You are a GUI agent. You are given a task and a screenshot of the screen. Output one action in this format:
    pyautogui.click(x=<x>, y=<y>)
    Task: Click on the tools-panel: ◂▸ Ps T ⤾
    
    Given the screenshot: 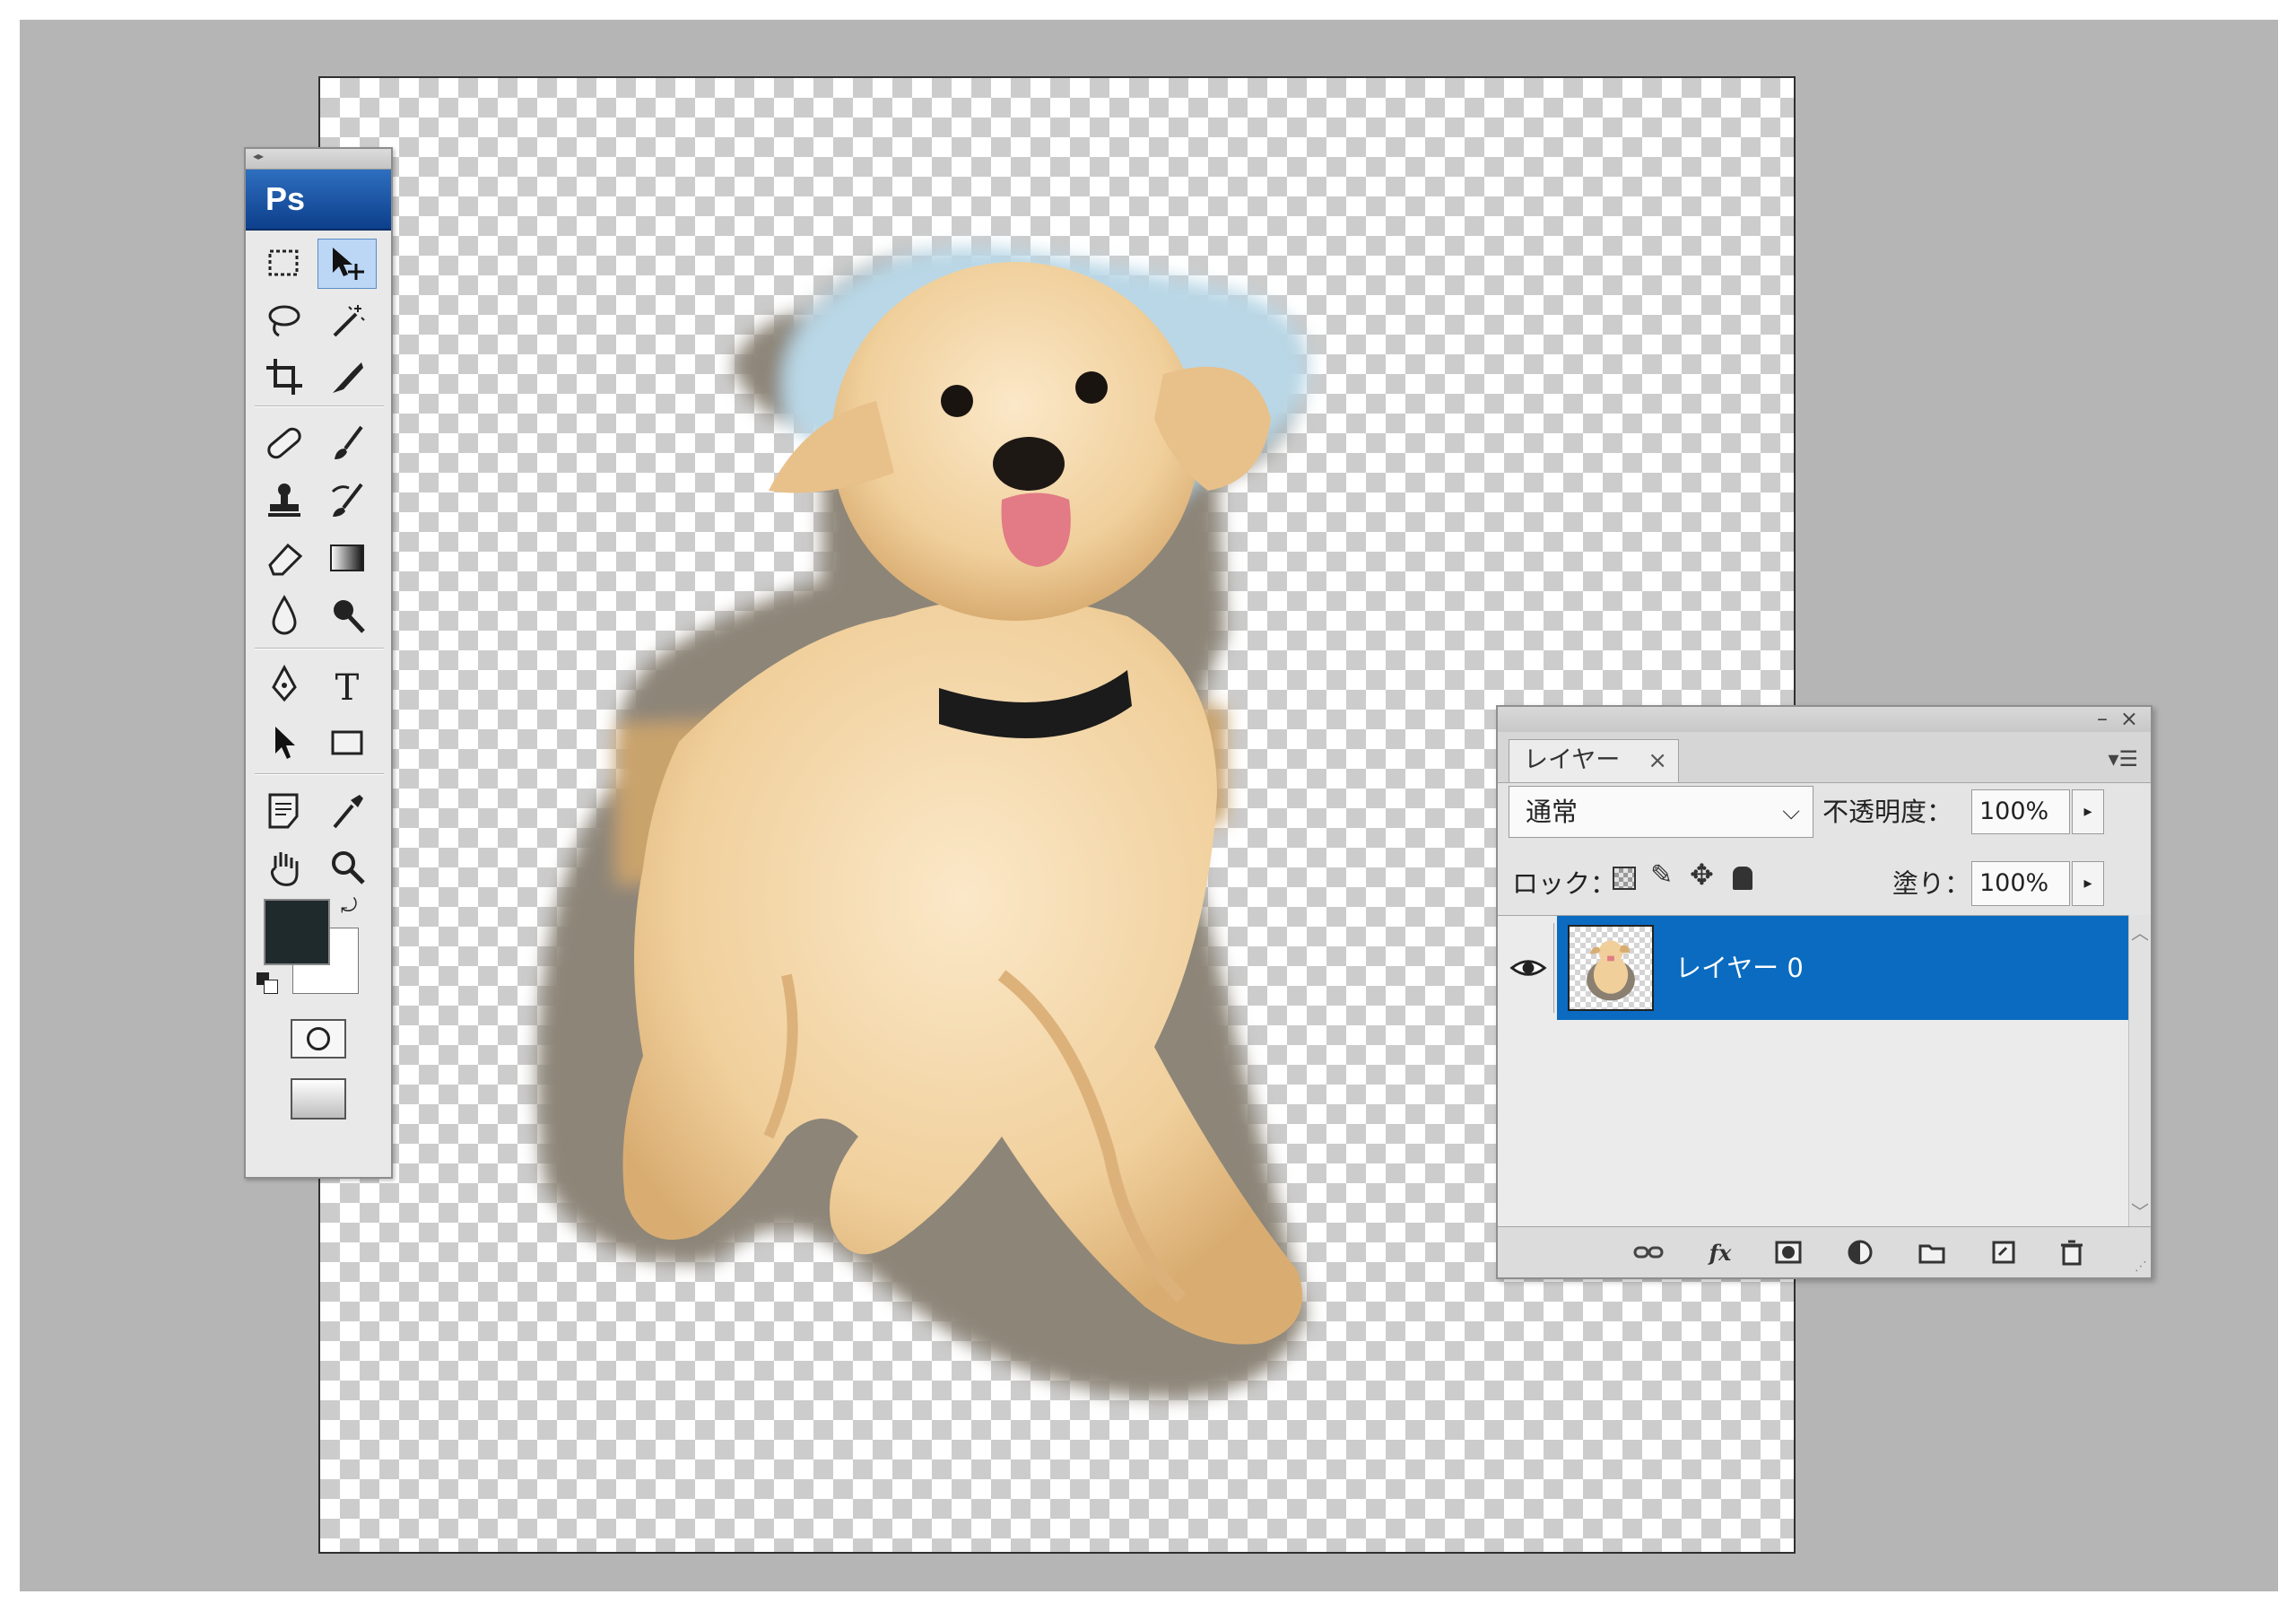 What is the action you would take?
    pyautogui.click(x=318, y=663)
    